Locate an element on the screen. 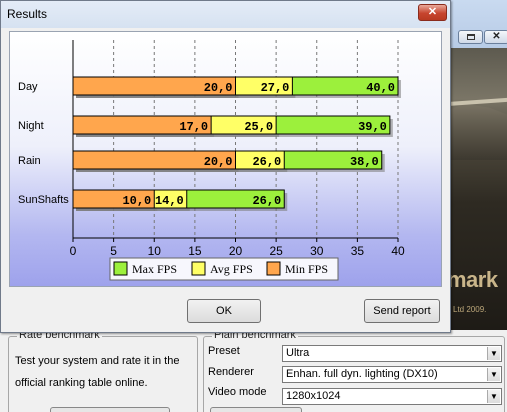  renderer-select: Enhan. full dyn. lighting (DX10) ▼ is located at coordinates (392, 374).